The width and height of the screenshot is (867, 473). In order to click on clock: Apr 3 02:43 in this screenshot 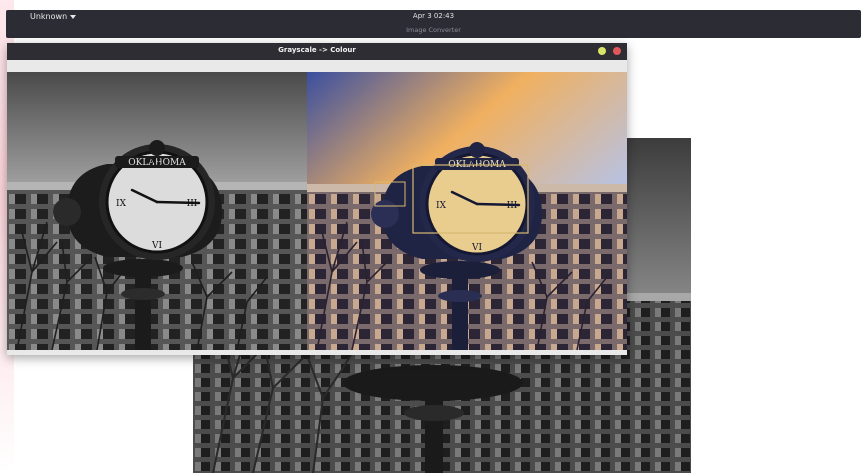, I will do `click(433, 16)`.